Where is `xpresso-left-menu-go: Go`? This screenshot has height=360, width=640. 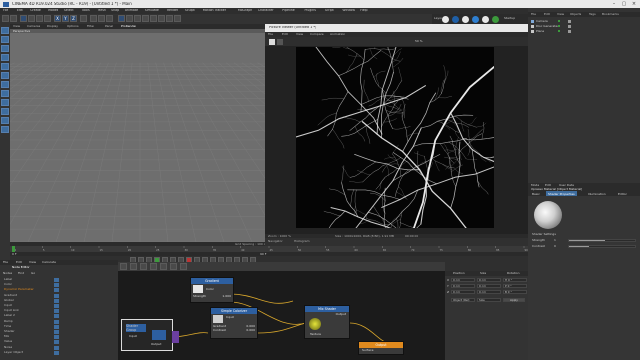
xpresso-left-menu-go: Go is located at coordinates (33, 273).